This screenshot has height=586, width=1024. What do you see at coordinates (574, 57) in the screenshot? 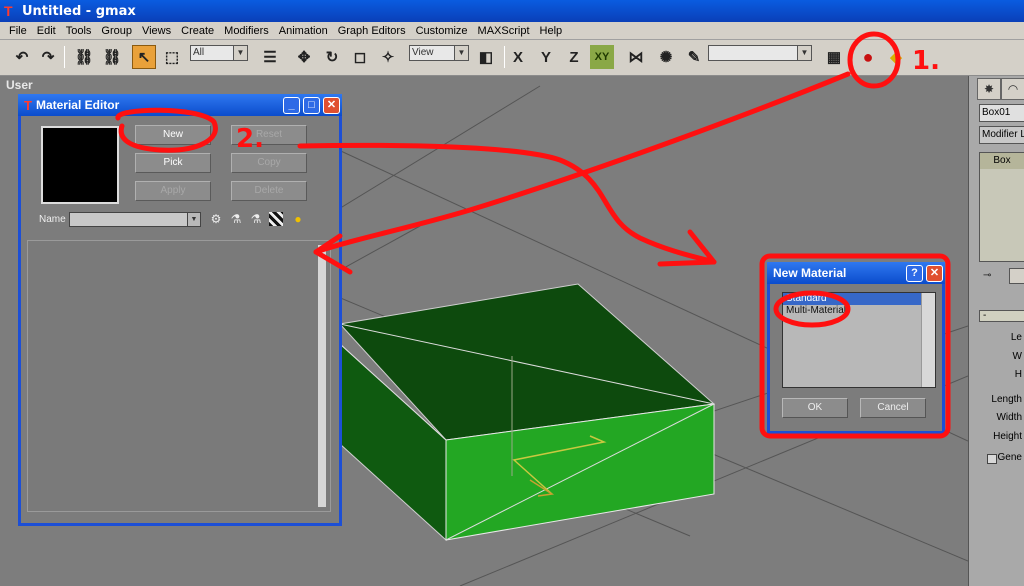
I see `restrict-z-icon: Z` at bounding box center [574, 57].